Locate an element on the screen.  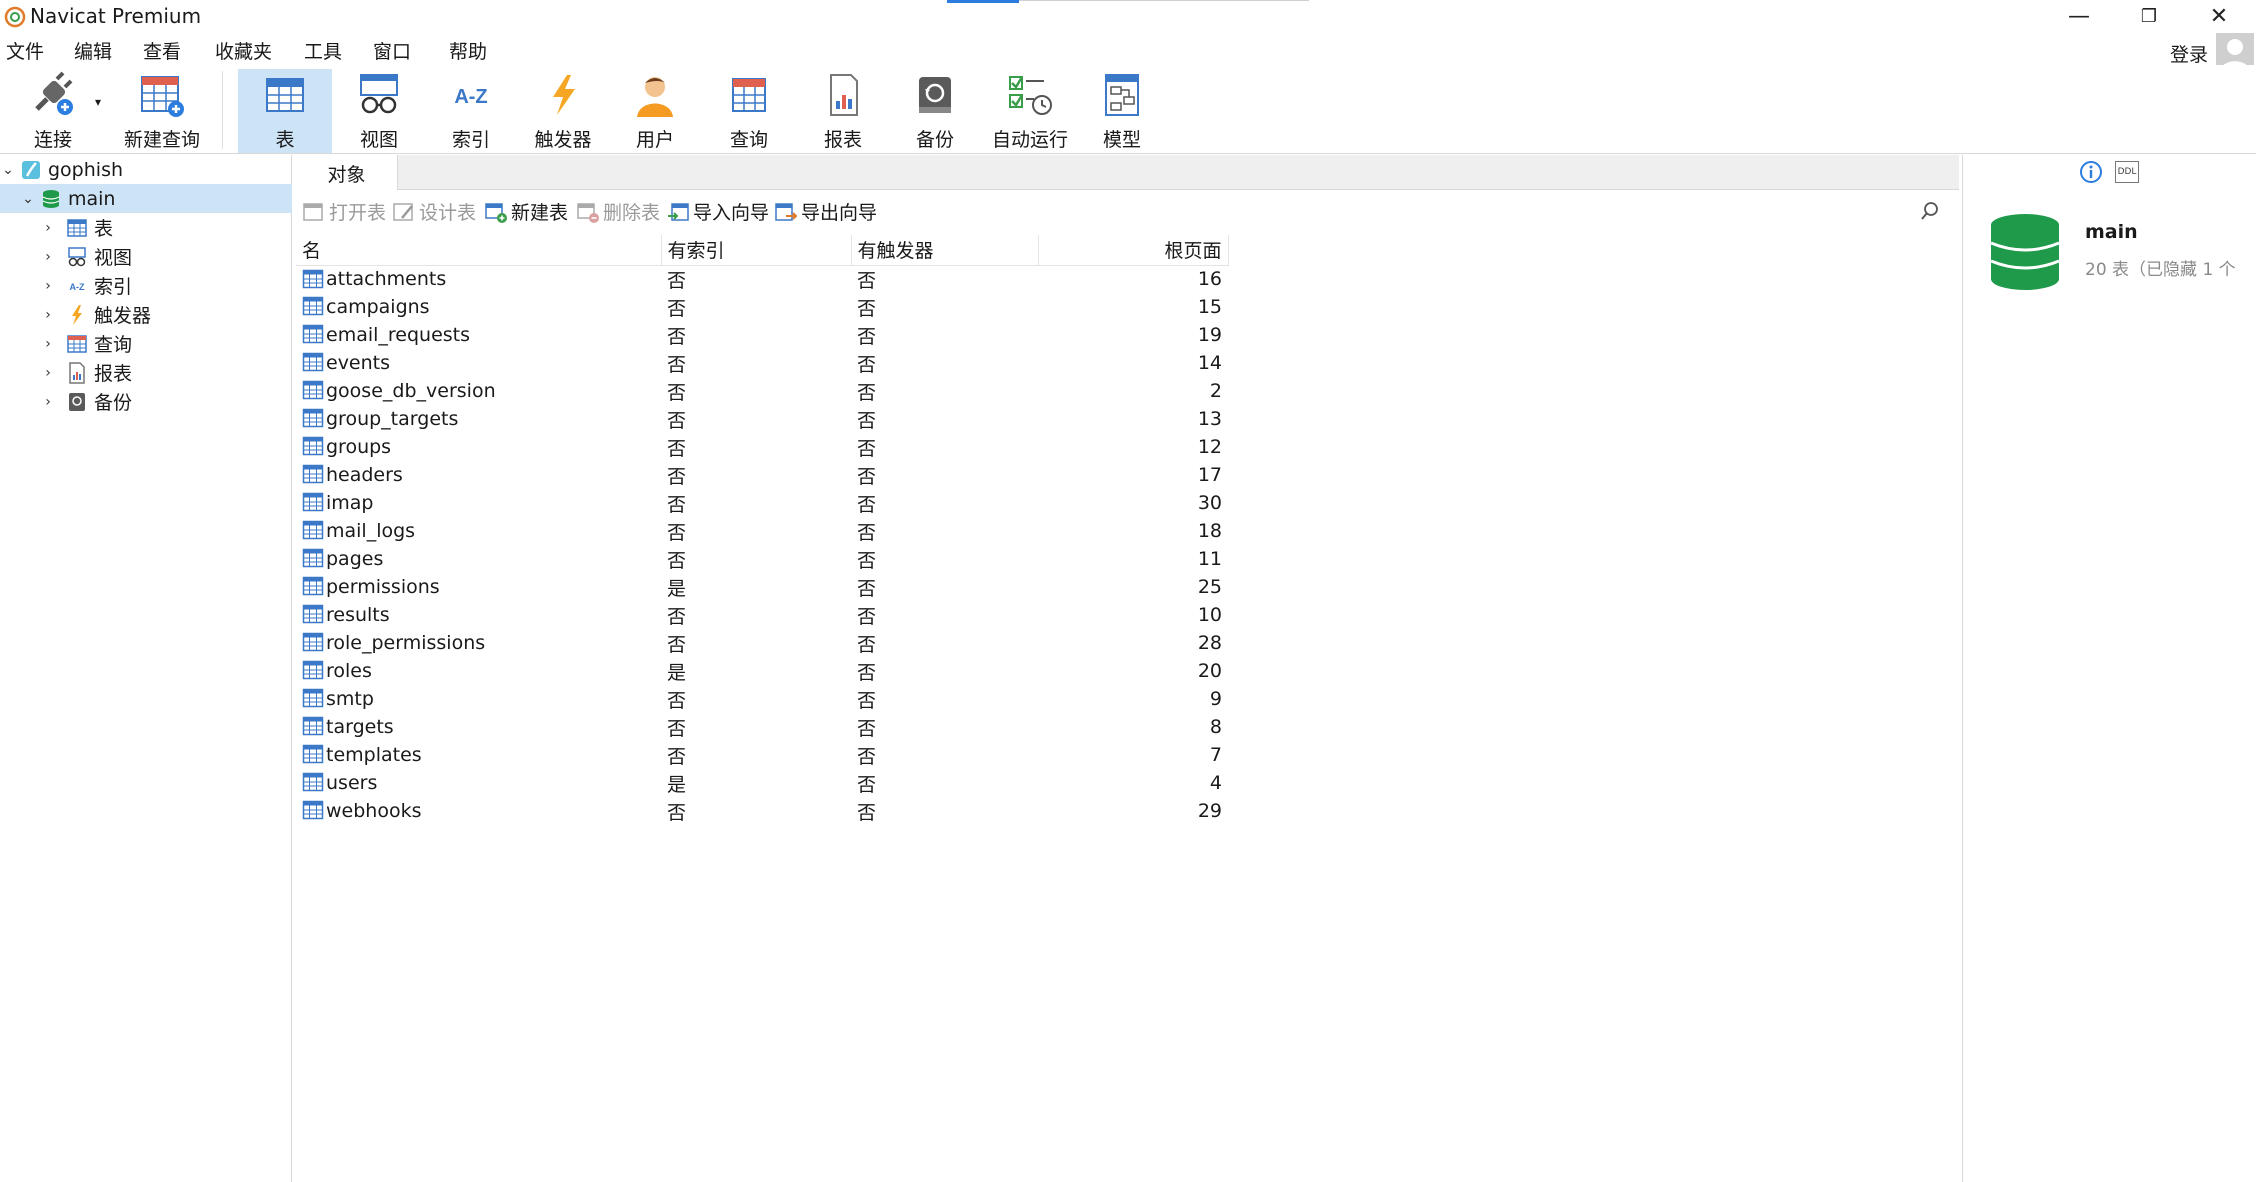
column-header-name: 名 is located at coordinates (479, 250).